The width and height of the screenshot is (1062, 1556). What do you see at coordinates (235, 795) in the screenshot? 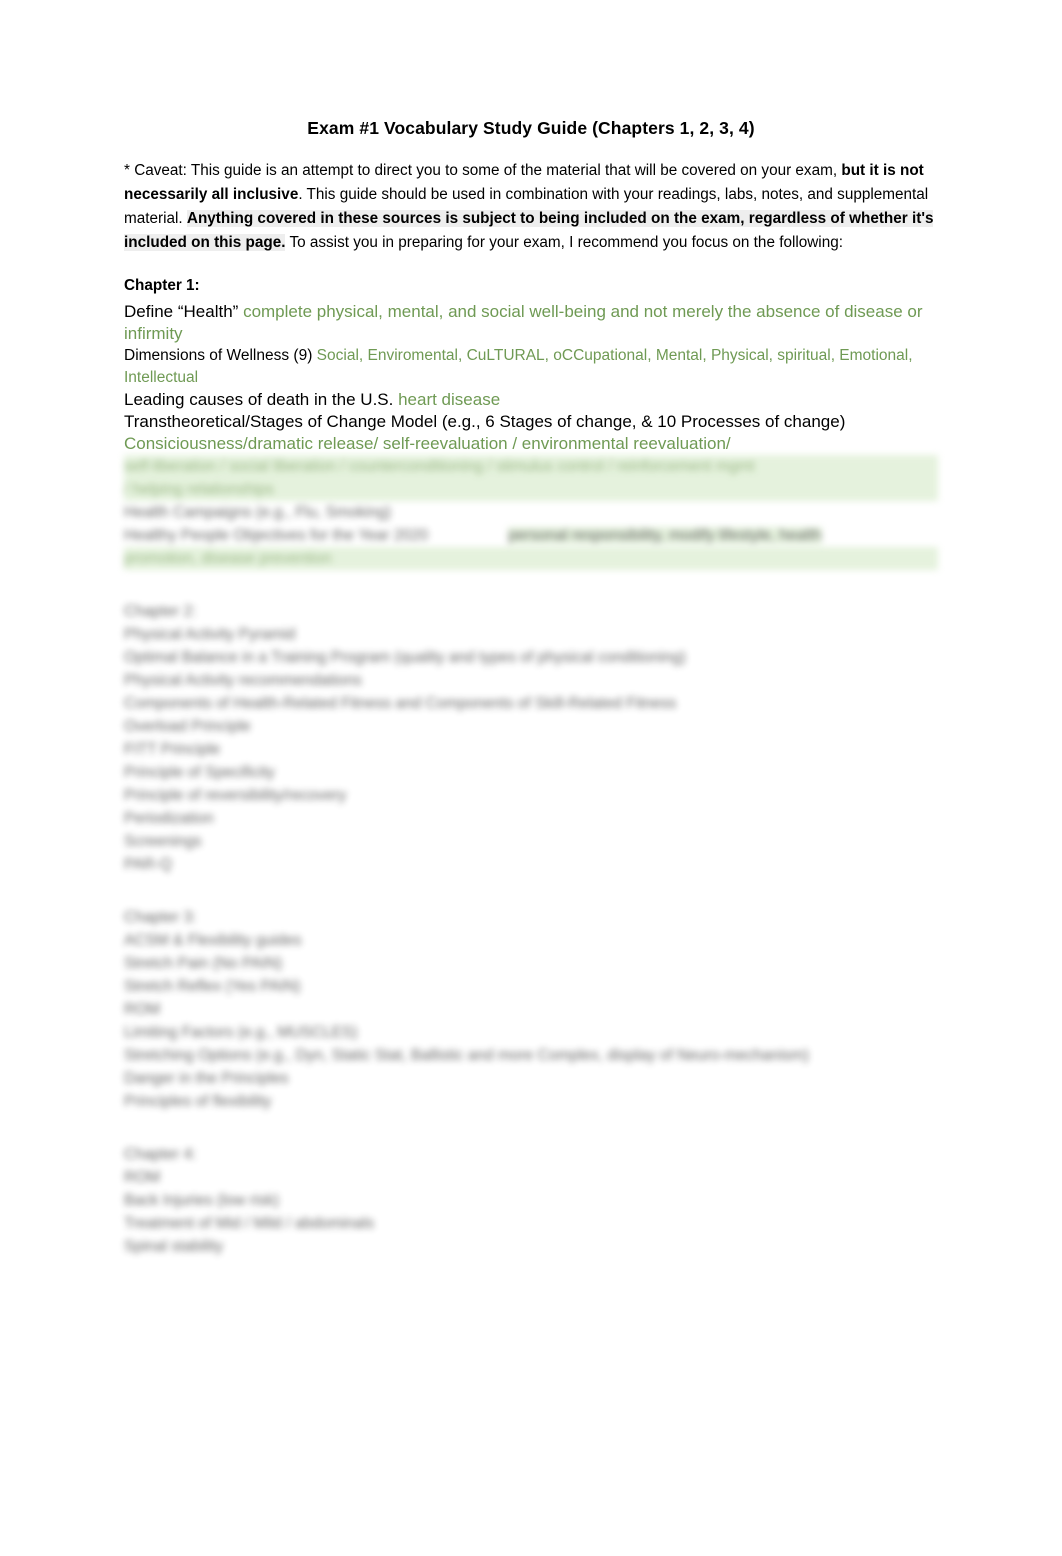
I see `chapter-2-blurred-line: Principle of reversibility/recovery` at bounding box center [235, 795].